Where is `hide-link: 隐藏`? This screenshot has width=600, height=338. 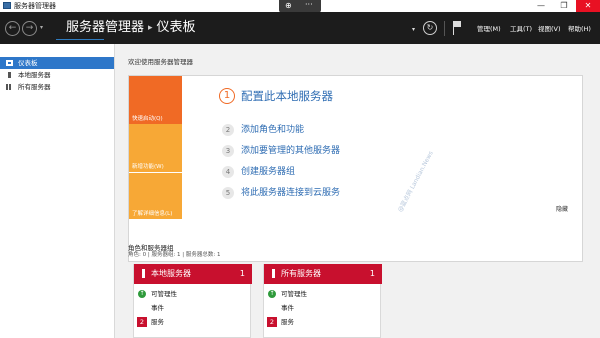
hide-link: 隐藏 is located at coordinates (562, 208).